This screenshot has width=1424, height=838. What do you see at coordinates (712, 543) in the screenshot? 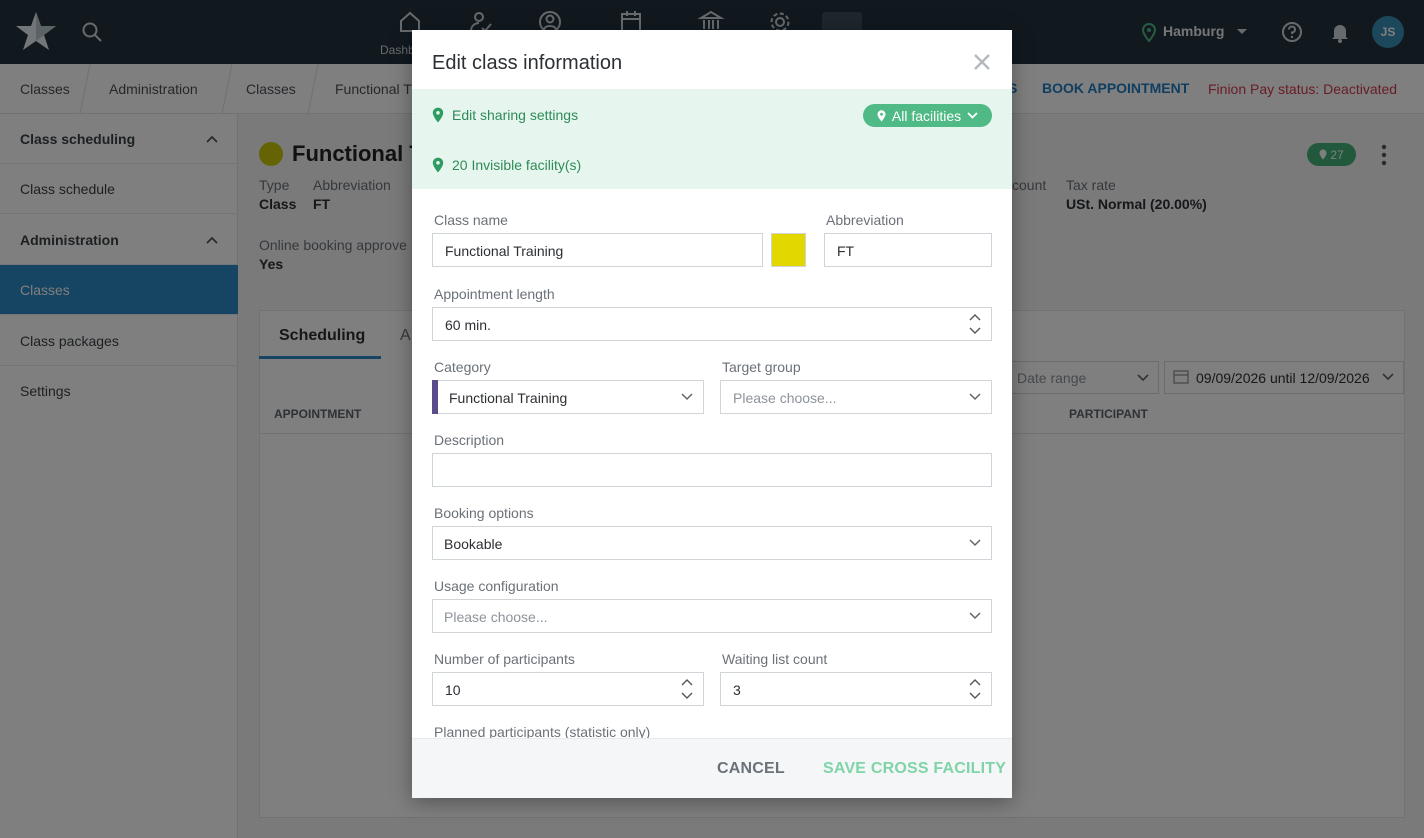
I see `booking-options-select: Bookable` at bounding box center [712, 543].